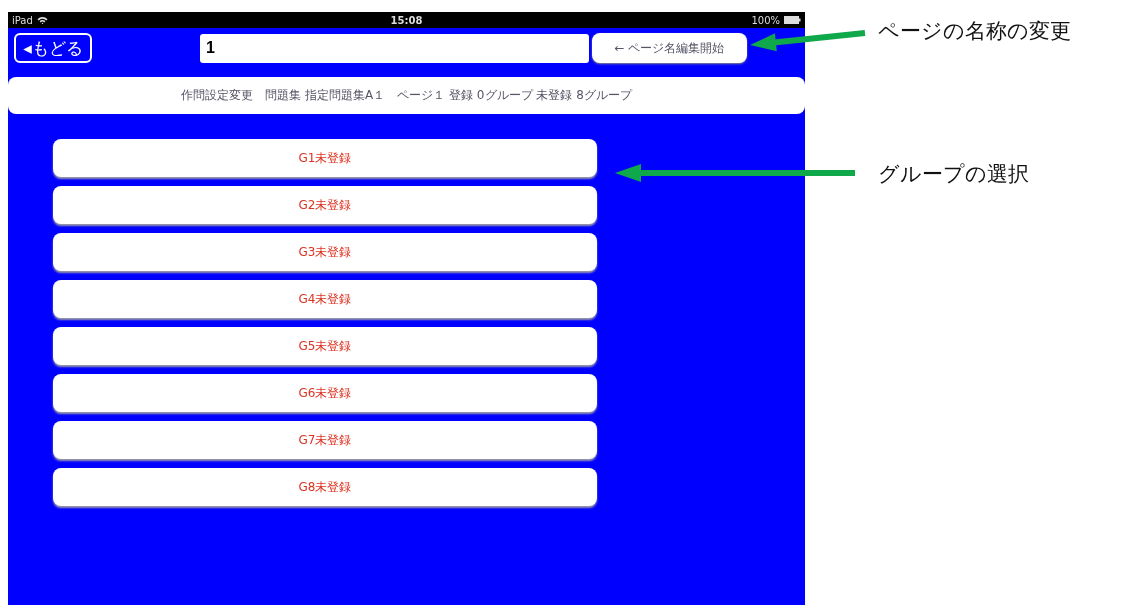 This screenshot has height=605, width=1133. Describe the element at coordinates (325, 346) in the screenshot. I see `group-button: G5未登録` at that location.